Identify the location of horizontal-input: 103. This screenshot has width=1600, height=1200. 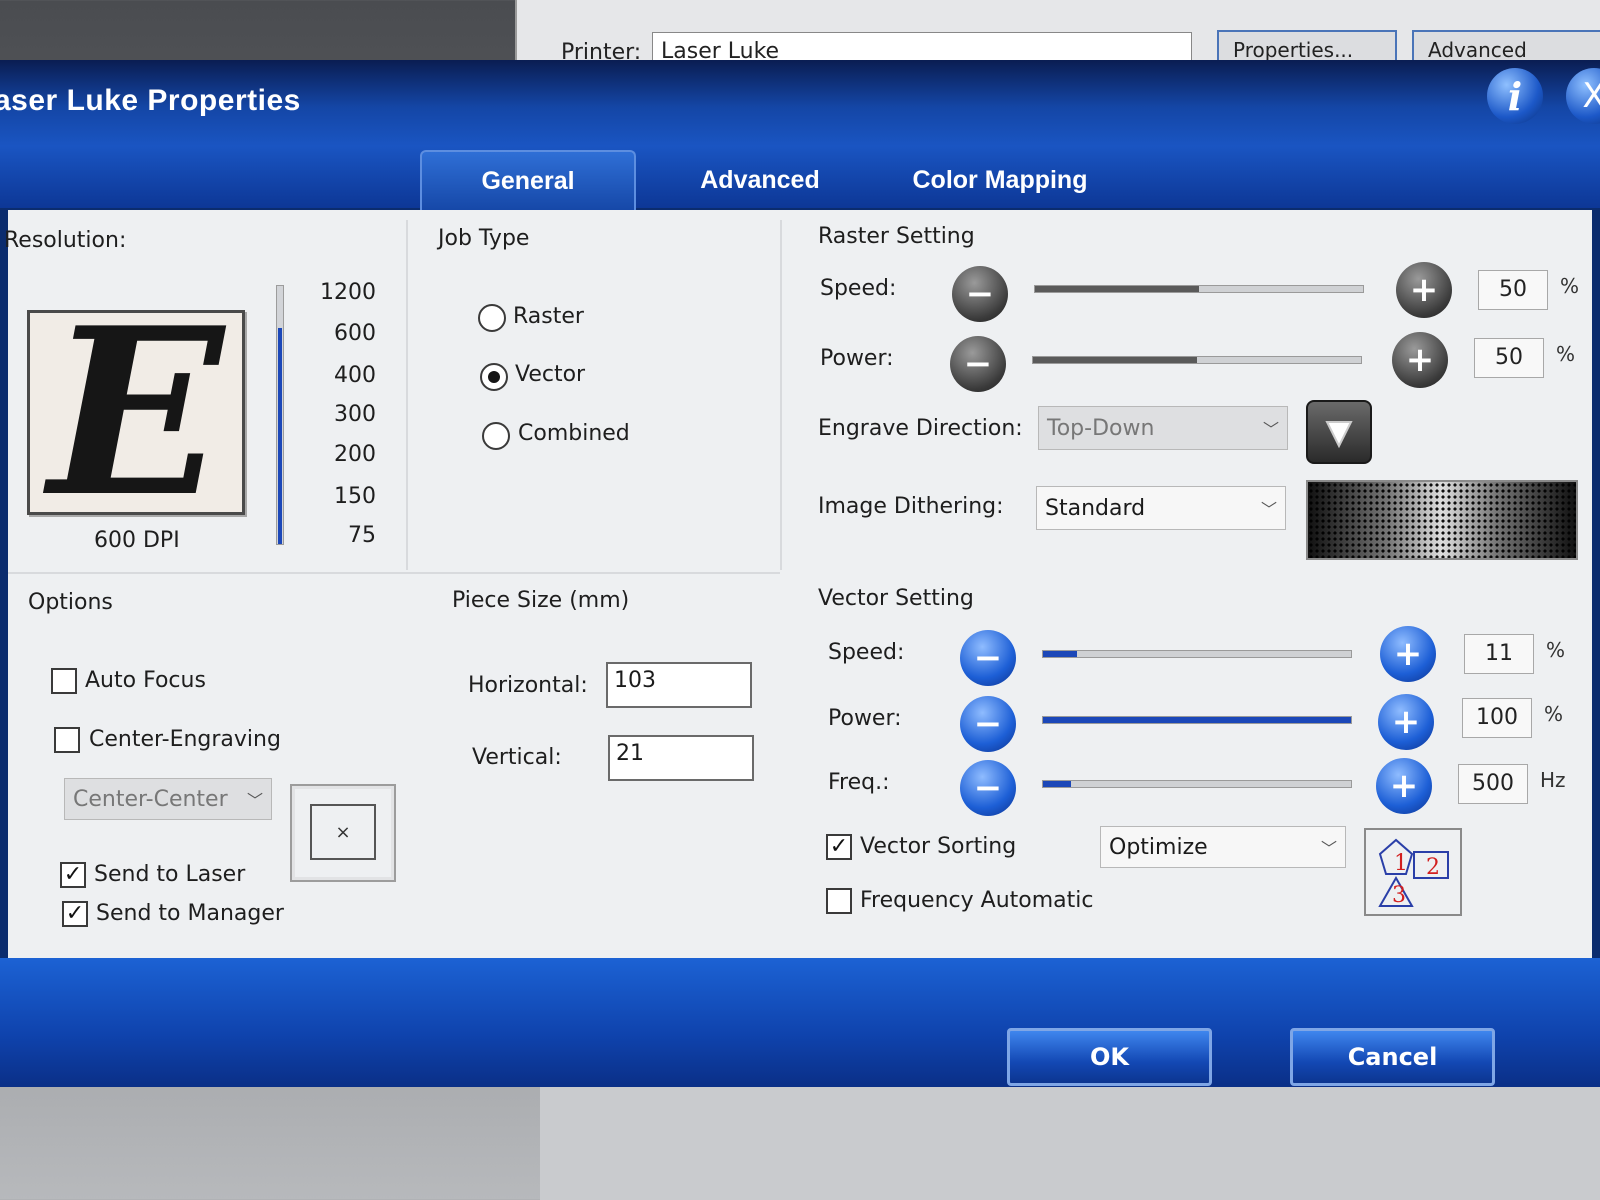
(679, 685).